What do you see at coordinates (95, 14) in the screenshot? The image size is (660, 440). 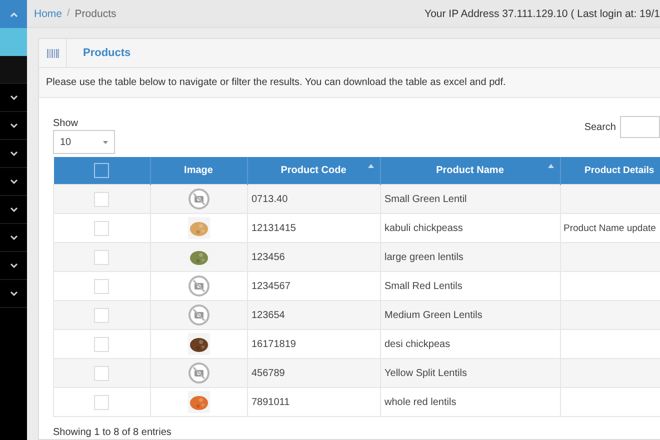 I see `breadcrumb-current: Products` at bounding box center [95, 14].